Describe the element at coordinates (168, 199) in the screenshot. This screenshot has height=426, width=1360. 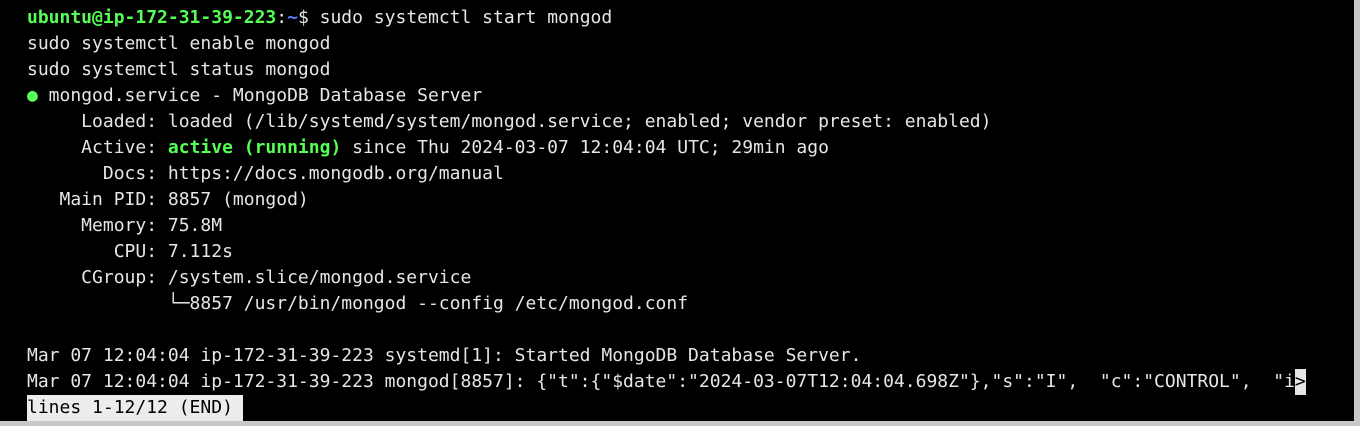
I see `service-main-pid: Main PID: 8857 (mongod)` at that location.